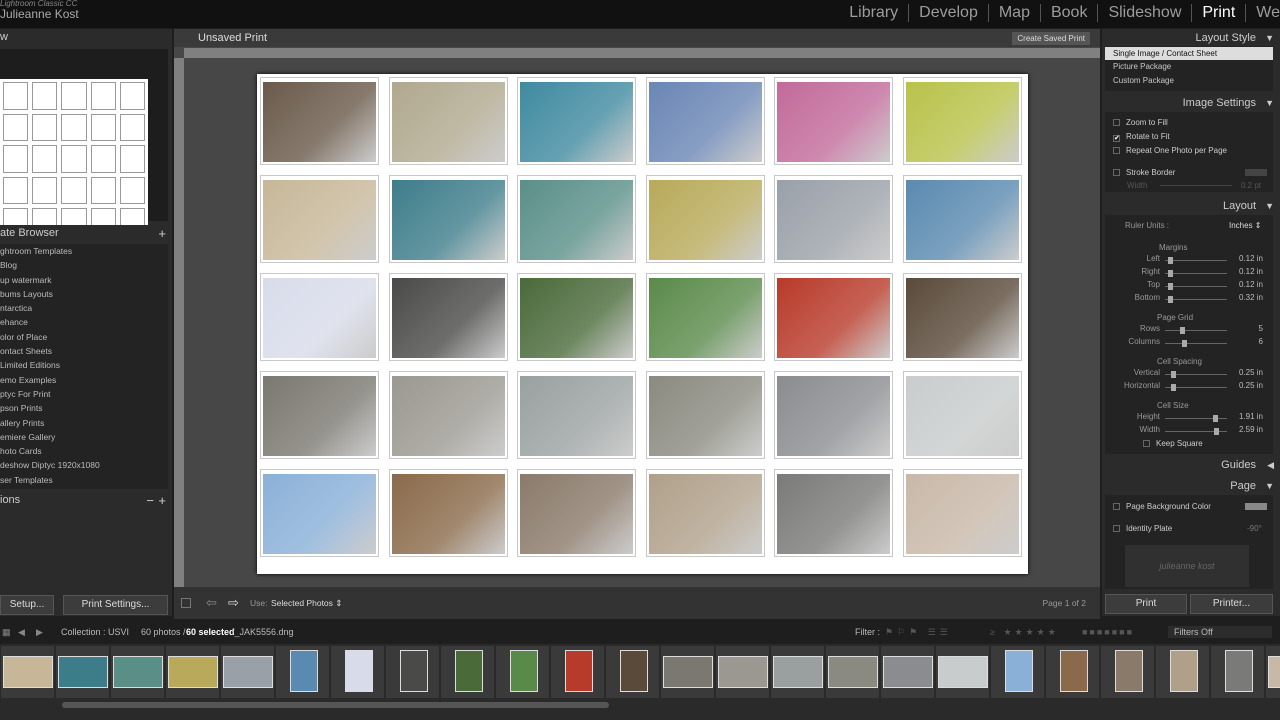 The image size is (1280, 720). What do you see at coordinates (1015, 13) in the screenshot?
I see `module-map: Map` at bounding box center [1015, 13].